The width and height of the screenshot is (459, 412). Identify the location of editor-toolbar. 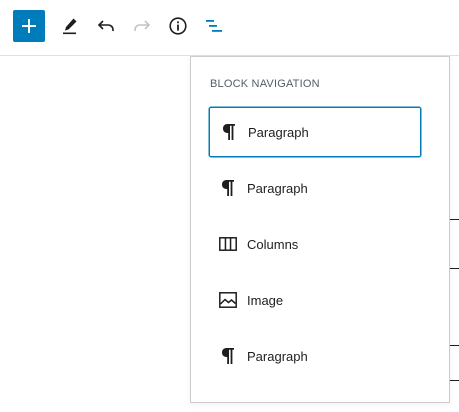
(229, 28).